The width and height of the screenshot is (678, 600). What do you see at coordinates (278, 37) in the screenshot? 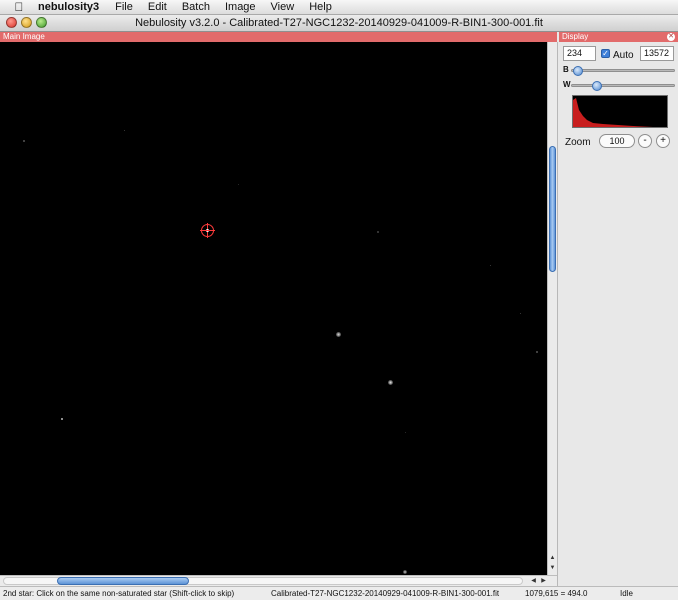
I see `main-image-panel-header: Main Image` at bounding box center [278, 37].